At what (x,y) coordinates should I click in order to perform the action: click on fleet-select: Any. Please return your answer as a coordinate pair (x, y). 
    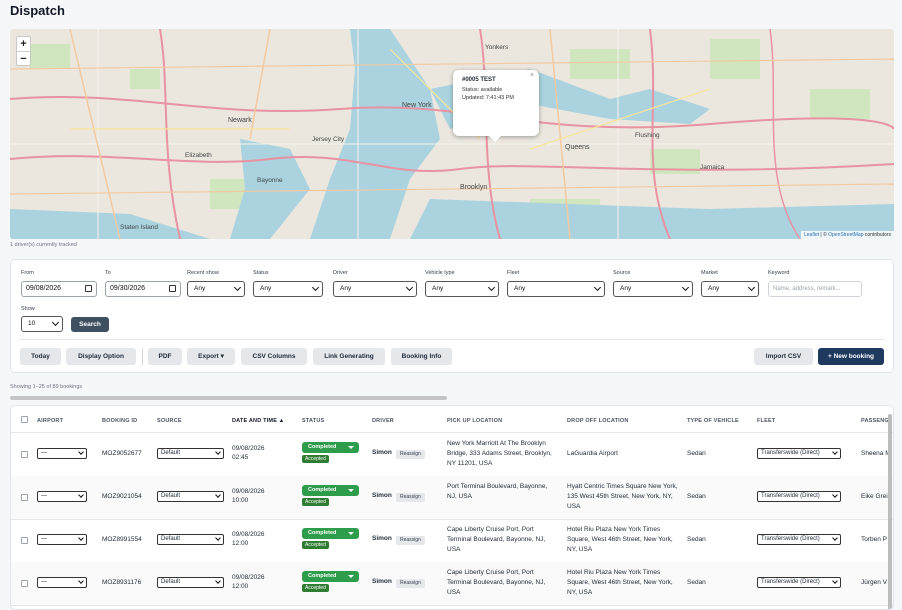
    Looking at the image, I should click on (556, 289).